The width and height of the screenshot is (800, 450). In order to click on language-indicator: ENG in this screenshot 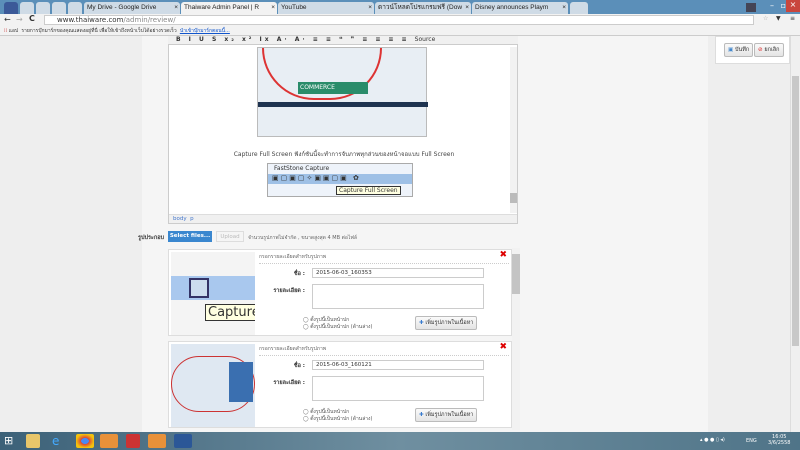, I will do `click(751, 441)`.